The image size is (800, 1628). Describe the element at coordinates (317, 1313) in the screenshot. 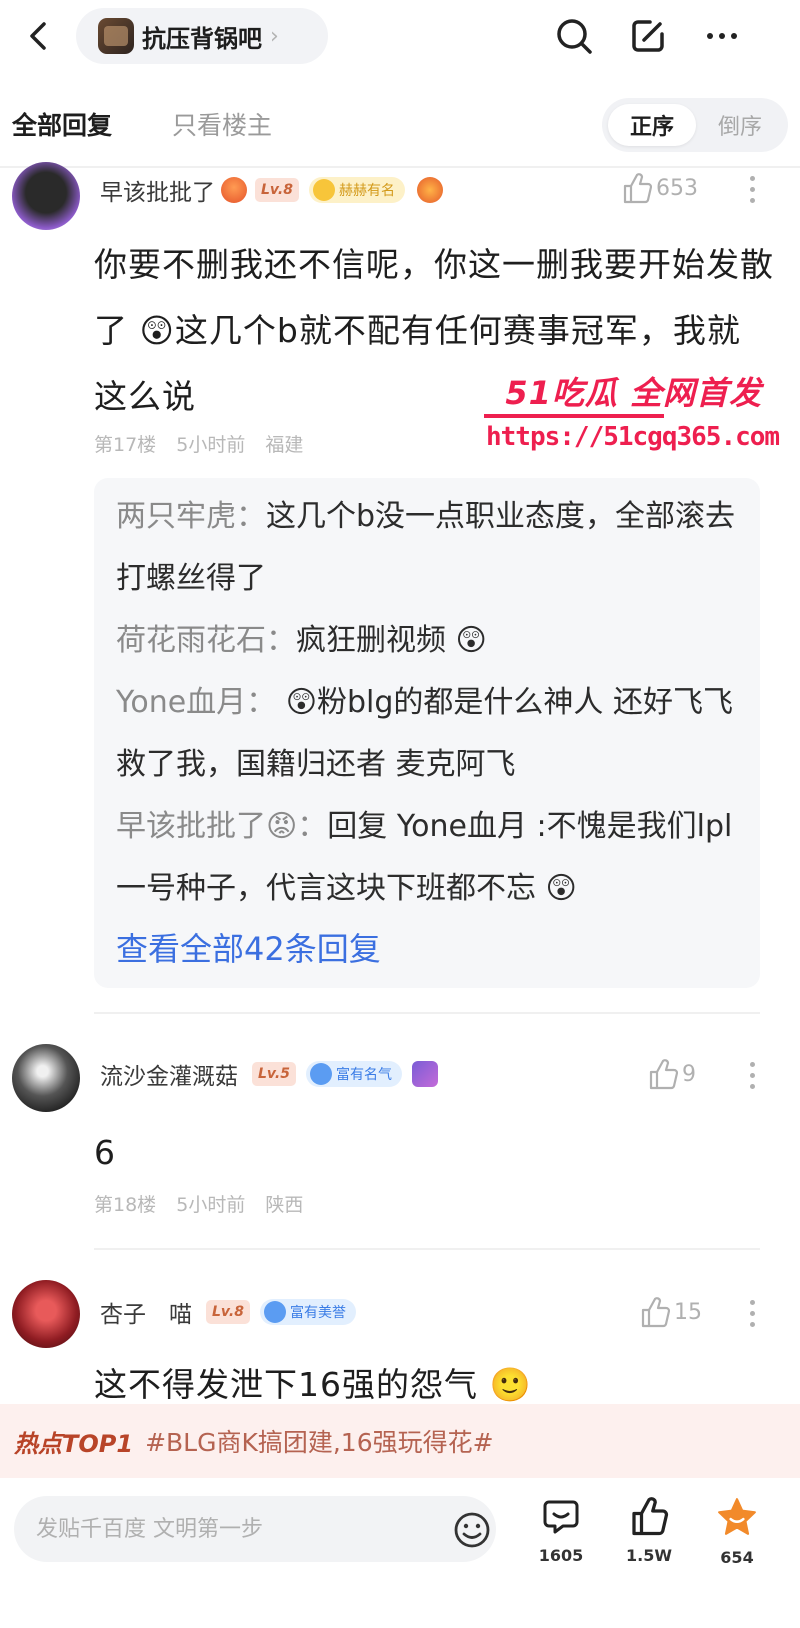

I see `honor-label: 富有美誉` at that location.